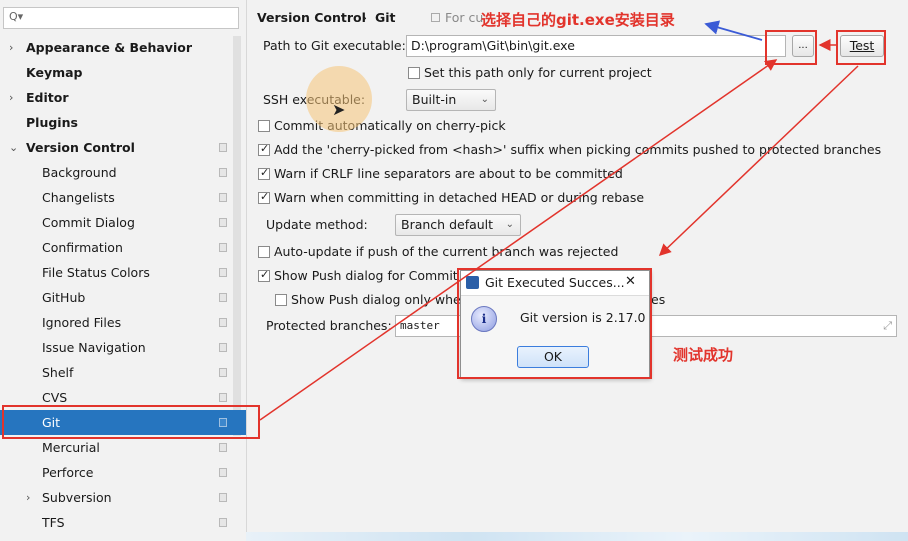 This screenshot has width=908, height=541. I want to click on bottom-strip, so click(577, 536).